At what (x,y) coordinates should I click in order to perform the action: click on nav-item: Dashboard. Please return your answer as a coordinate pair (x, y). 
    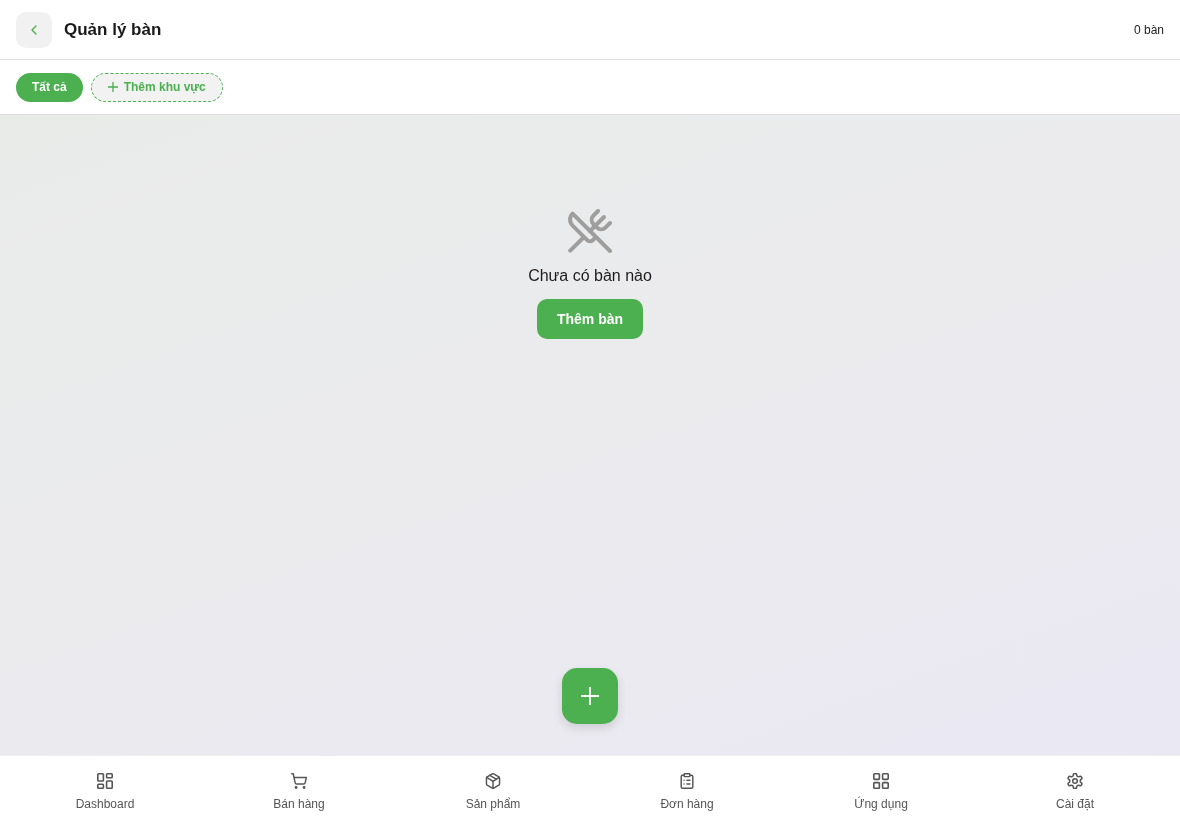
    Looking at the image, I should click on (105, 788).